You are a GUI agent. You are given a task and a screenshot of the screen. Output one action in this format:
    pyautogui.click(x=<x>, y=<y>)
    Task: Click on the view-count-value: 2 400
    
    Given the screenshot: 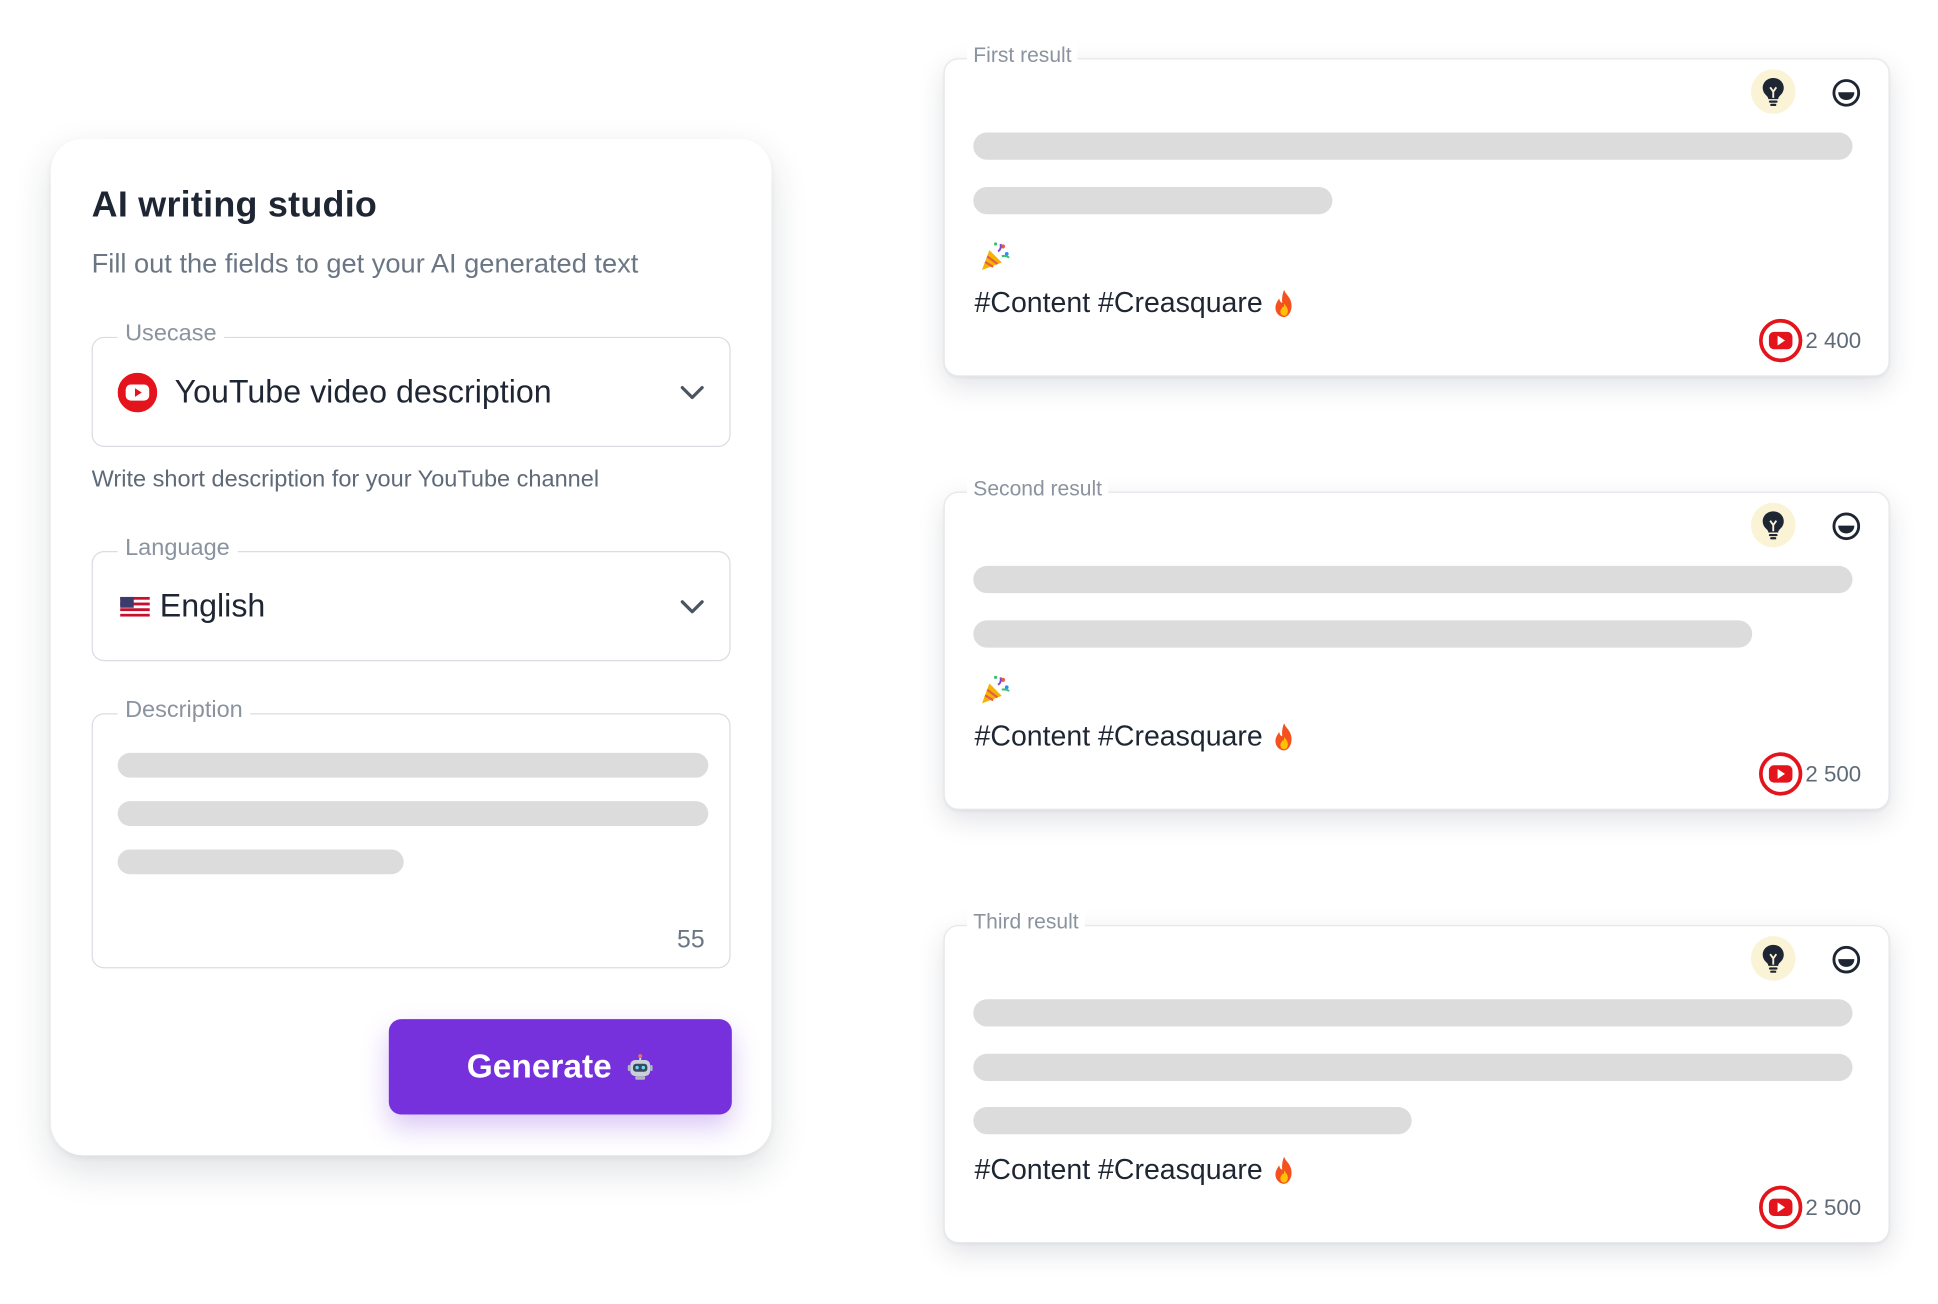 What is the action you would take?
    pyautogui.click(x=1833, y=340)
    